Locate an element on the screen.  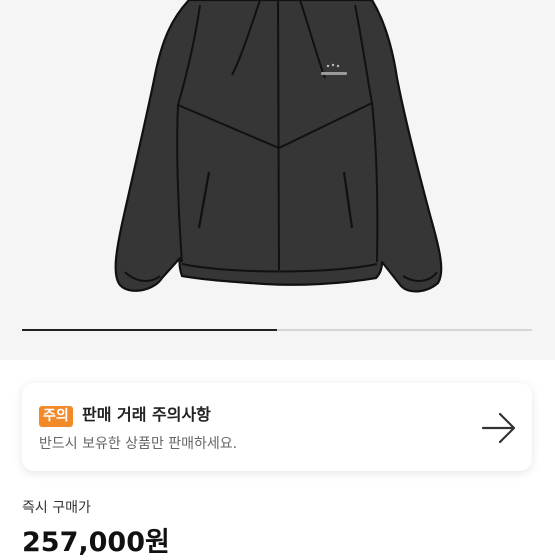
image-carousel-progress is located at coordinates (277, 330).